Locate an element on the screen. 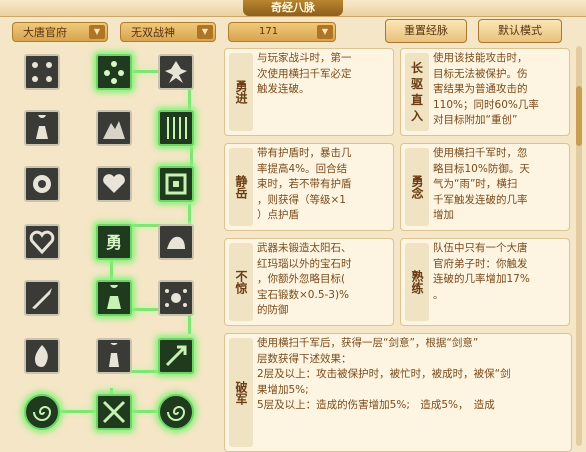 Image resolution: width=586 pixels, height=452 pixels. skill-description: 带有护盾时，暴击几 率提高4%。回合结 束时，若不带有护盾 ，则获得（等级×1 ）点护盾 is located at coordinates (304, 184).